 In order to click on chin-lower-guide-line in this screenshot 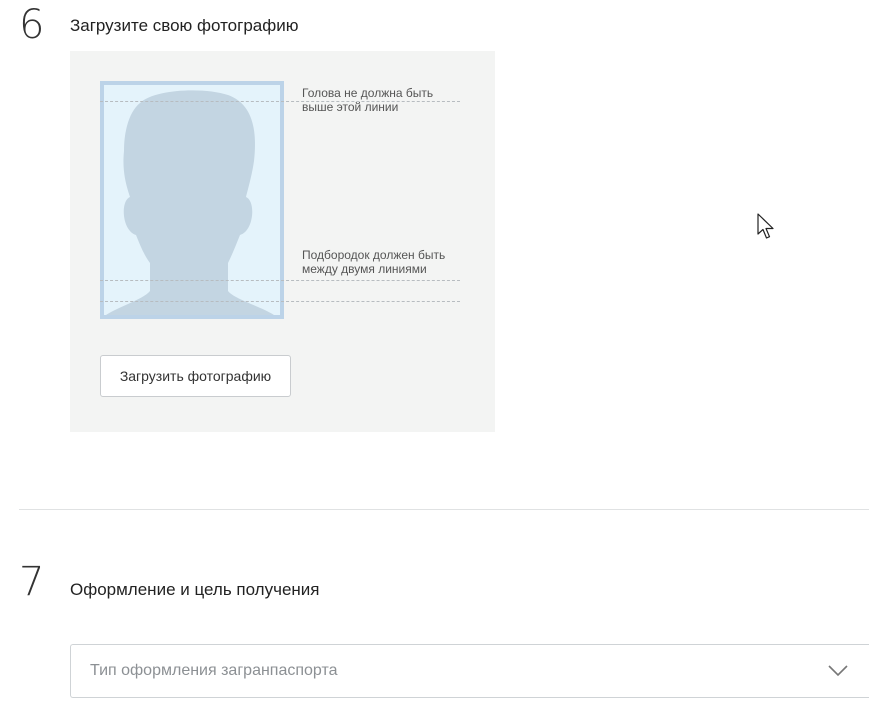, I will do `click(280, 301)`.